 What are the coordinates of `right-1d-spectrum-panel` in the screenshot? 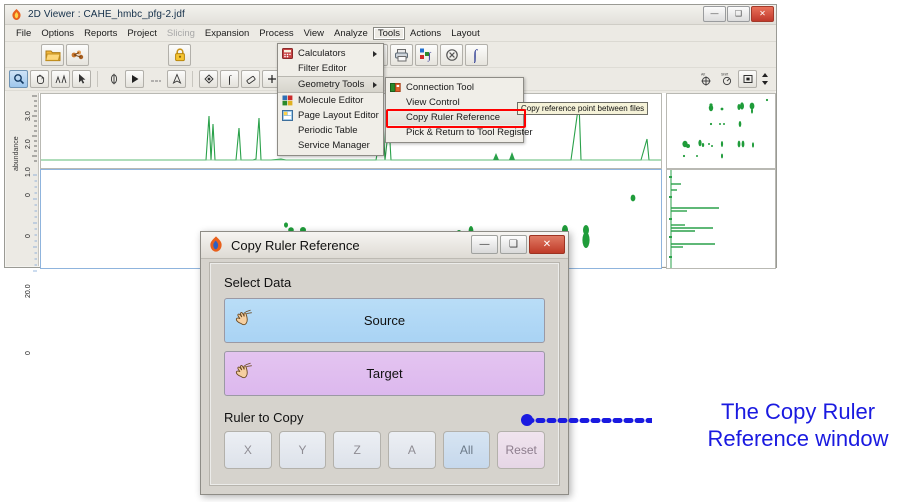 It's located at (721, 219).